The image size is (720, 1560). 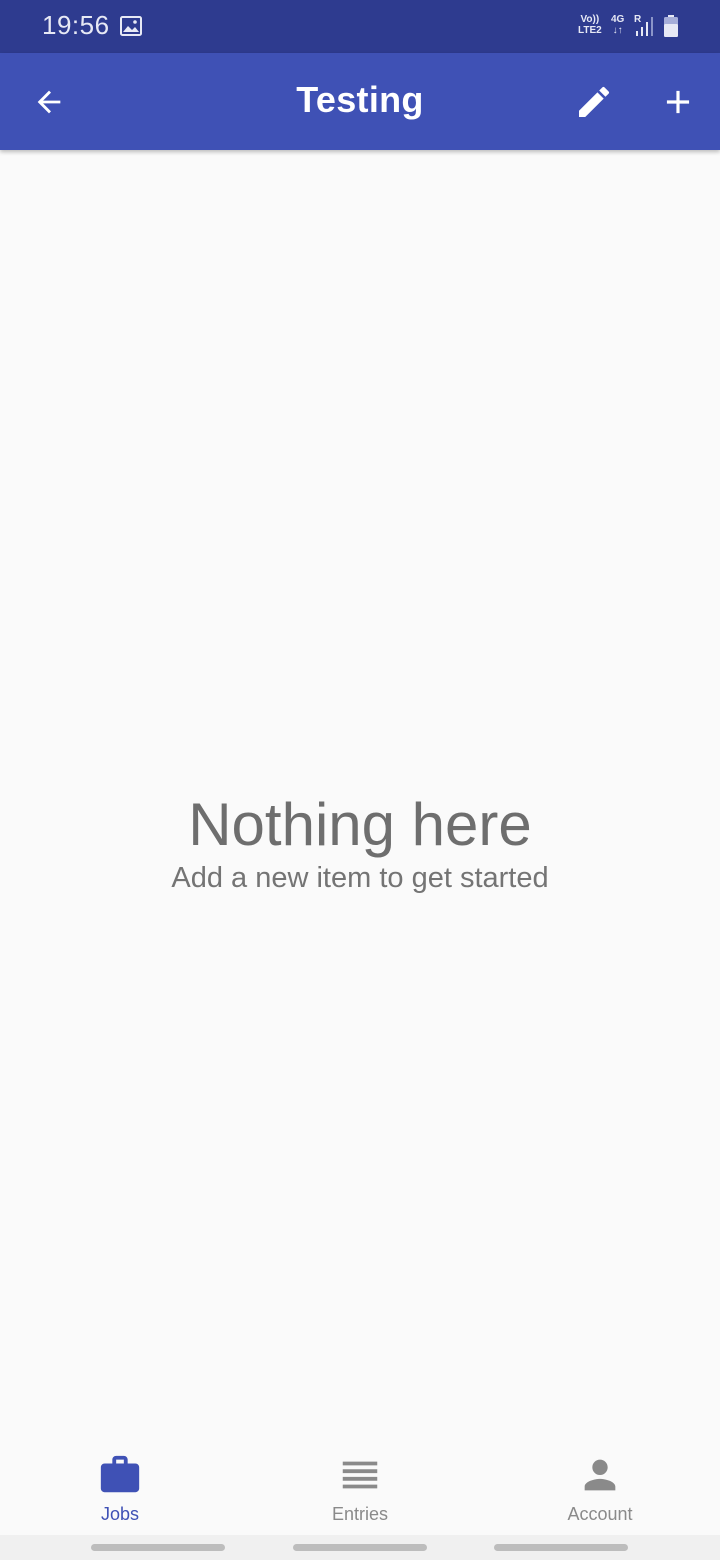 I want to click on status-time: 19:56, so click(x=76, y=25).